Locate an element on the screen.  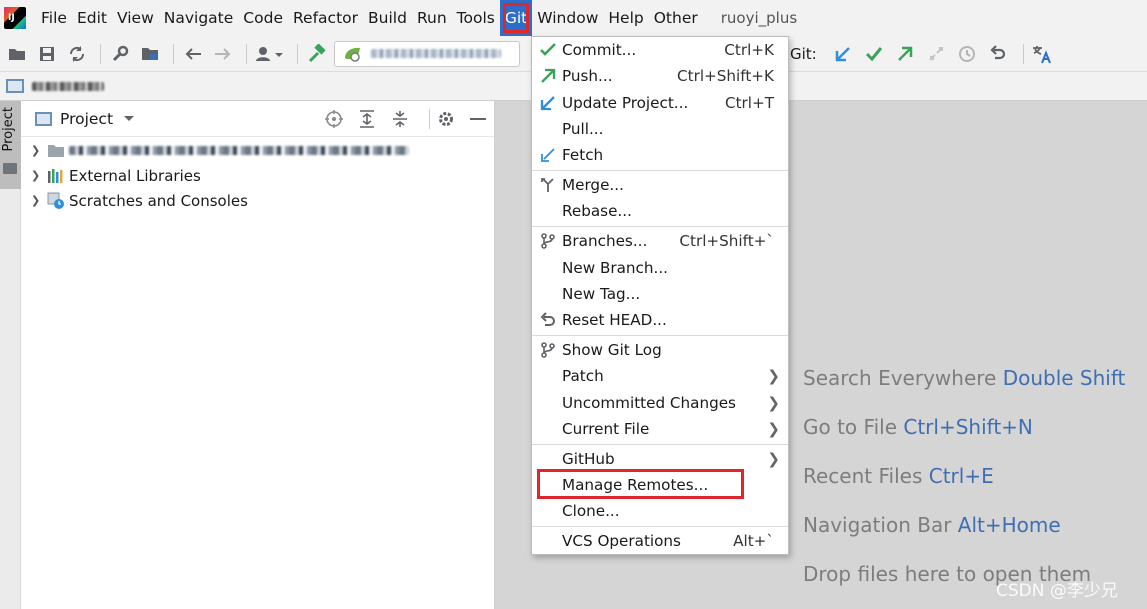
project-tool-button: Project is located at coordinates (10, 145).